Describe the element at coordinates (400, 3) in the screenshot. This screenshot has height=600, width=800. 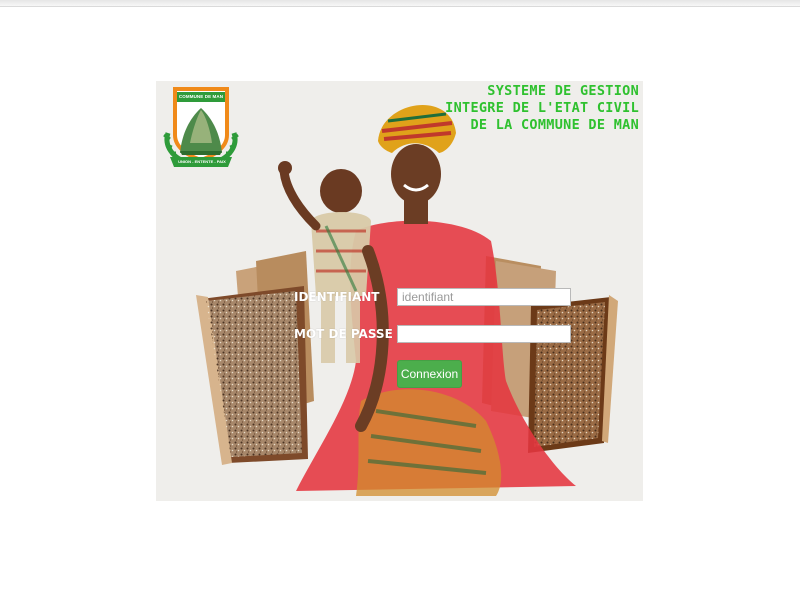
I see `browser-top-edge` at that location.